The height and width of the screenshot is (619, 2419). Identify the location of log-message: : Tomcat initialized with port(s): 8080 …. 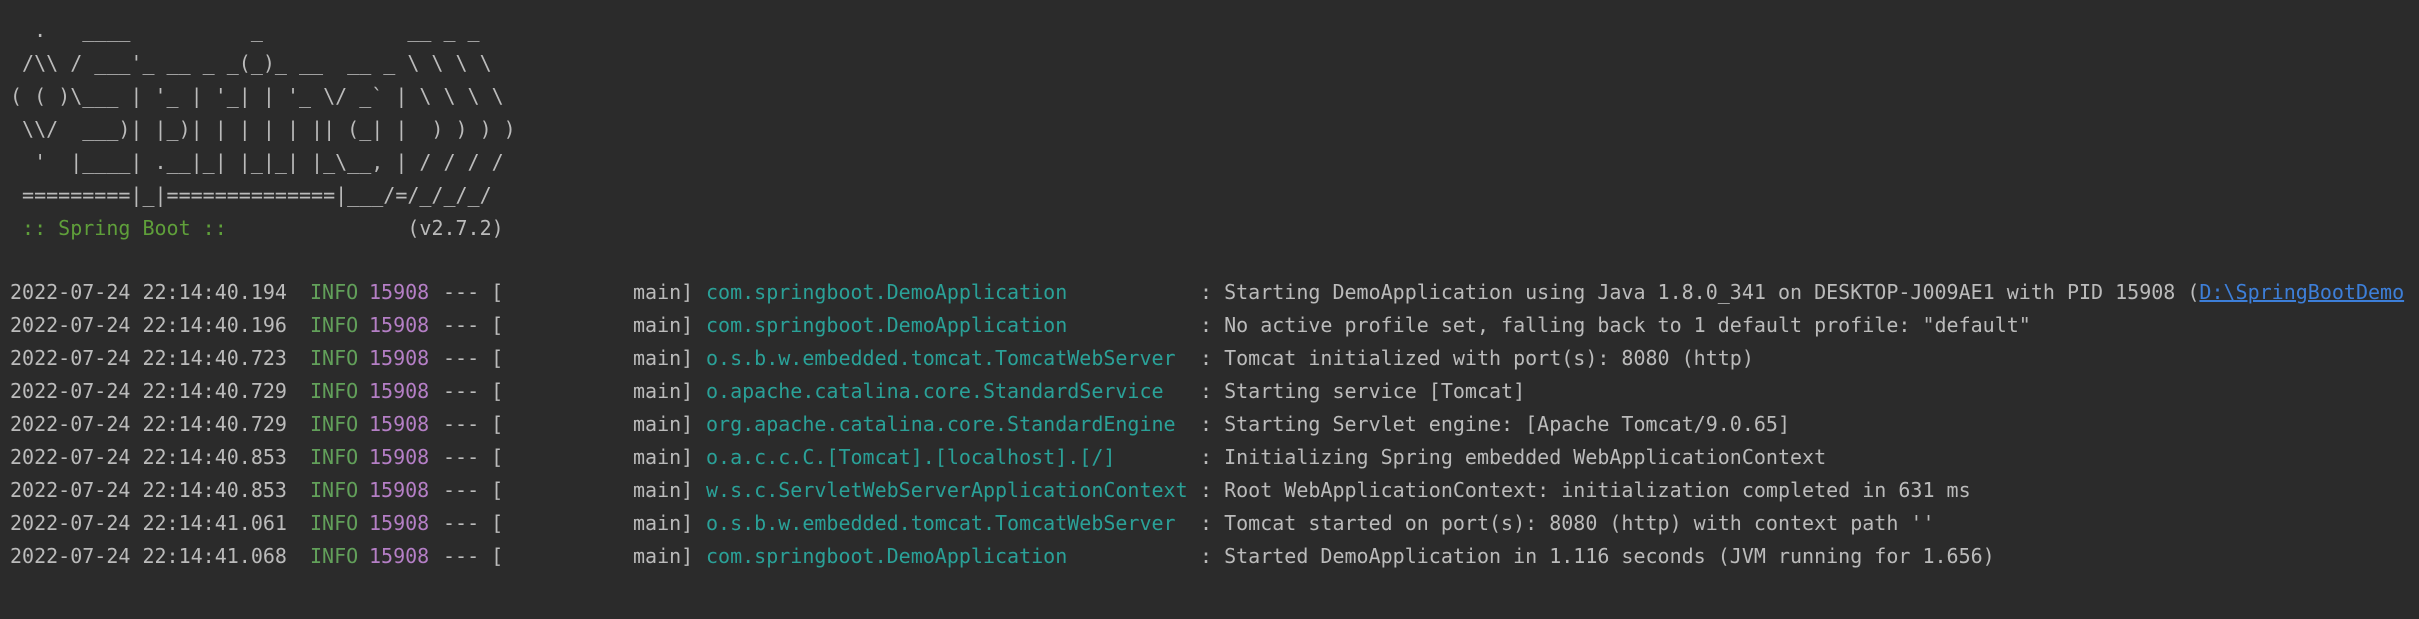
(1477, 358).